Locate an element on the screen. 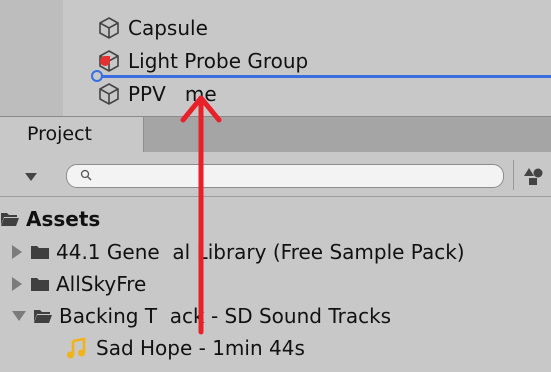 The height and width of the screenshot is (372, 551). tab-project: Project is located at coordinates (72, 135).